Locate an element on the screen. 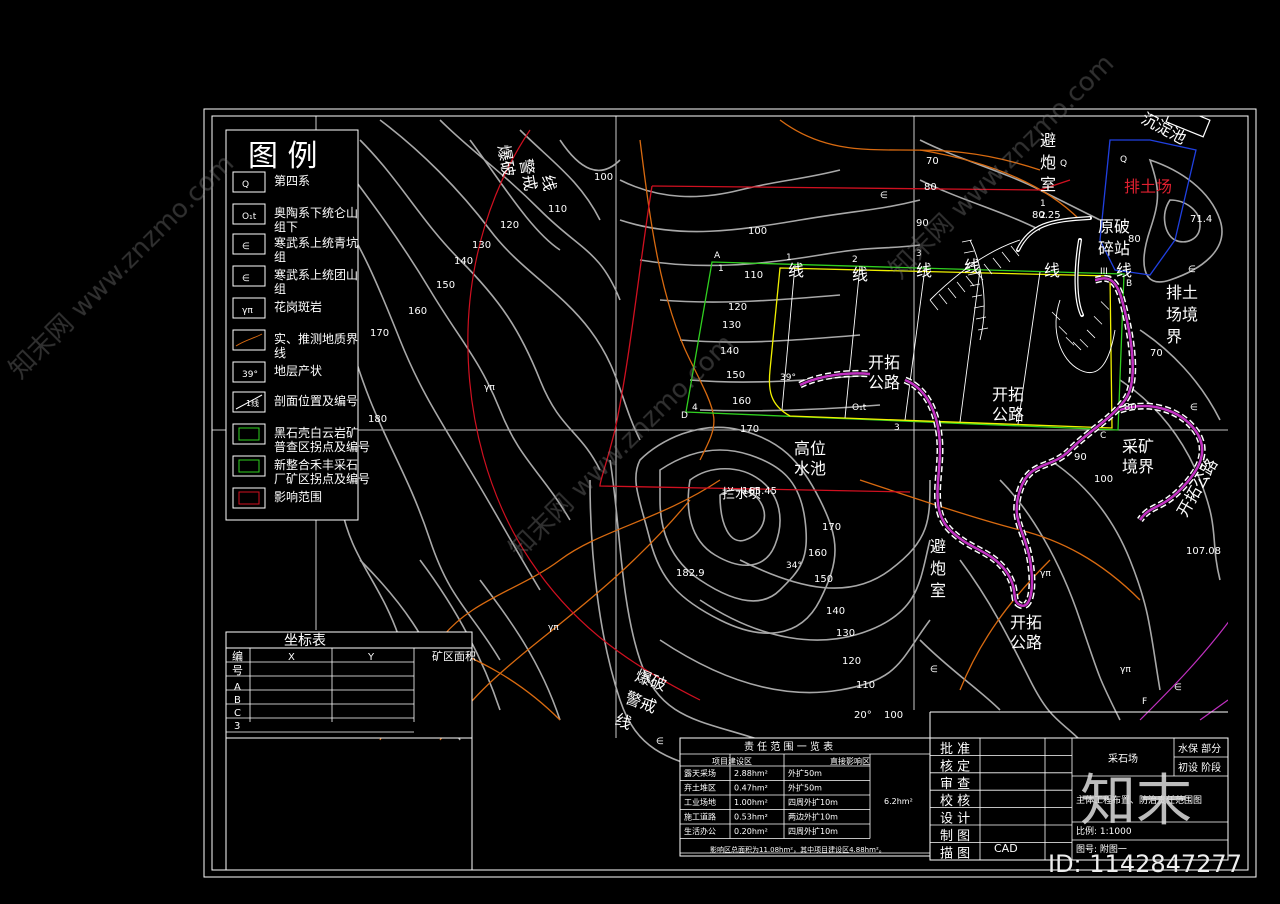 Image resolution: width=1280 pixels, height=904 pixels. coord-header: 号 is located at coordinates (237, 670).